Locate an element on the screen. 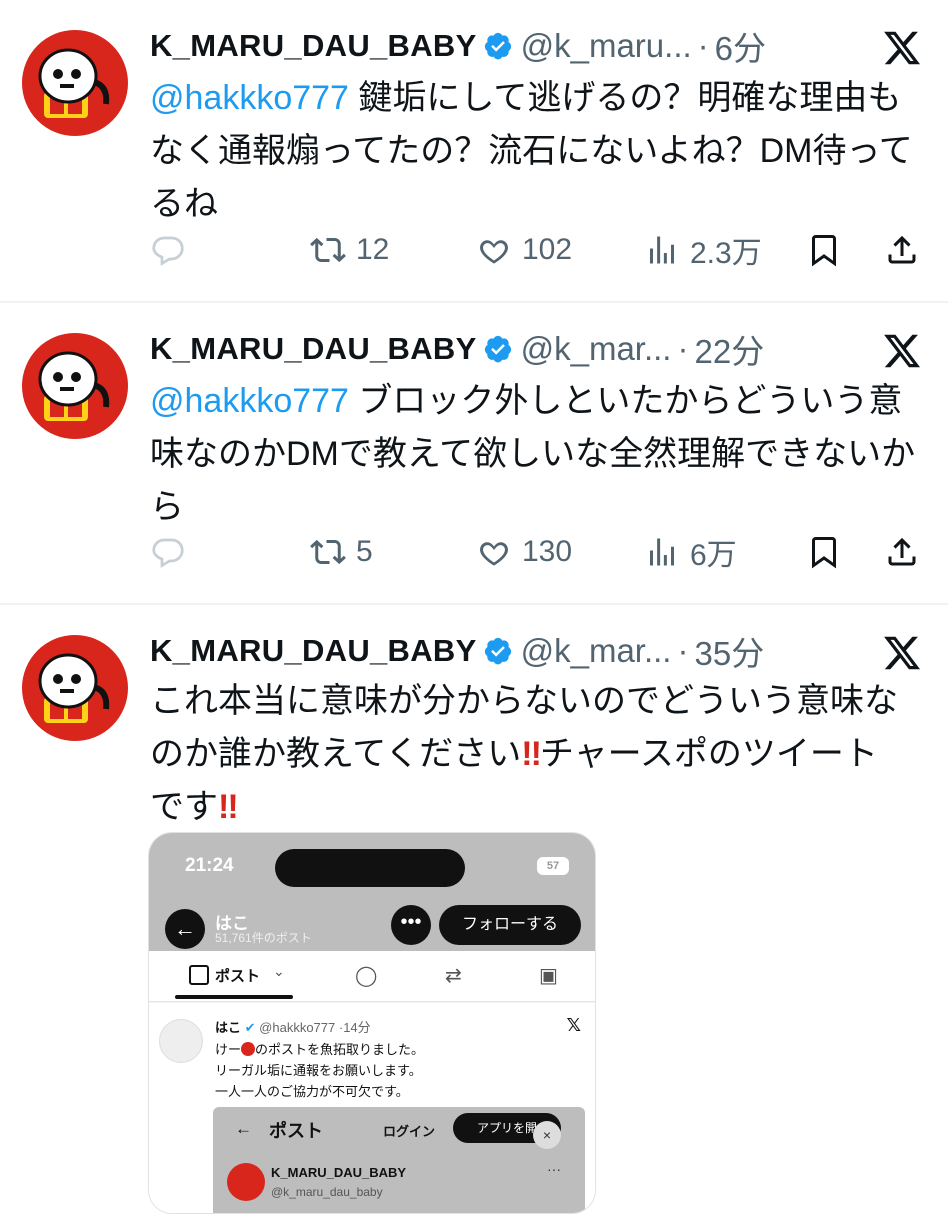 The height and width of the screenshot is (1214, 948). like-count: 102 is located at coordinates (547, 249).